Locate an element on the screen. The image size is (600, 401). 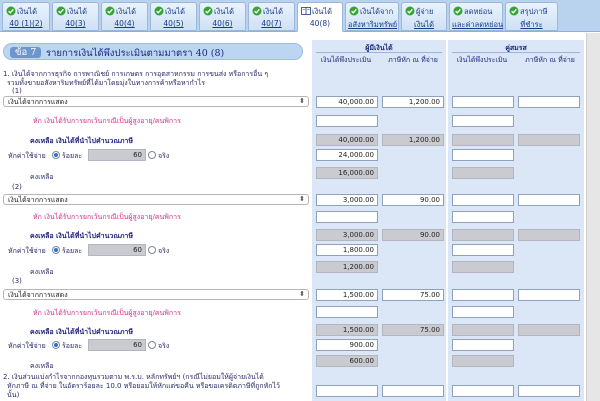
spouse-tax-col-header: ภาษีหัก ณ ที่จ่าย is located at coordinates (550, 60).